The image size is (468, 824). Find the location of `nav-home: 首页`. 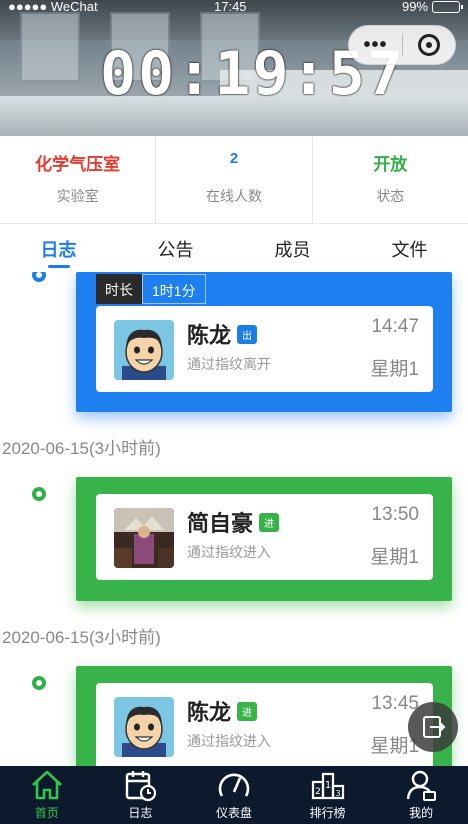

nav-home: 首页 is located at coordinates (47, 795).